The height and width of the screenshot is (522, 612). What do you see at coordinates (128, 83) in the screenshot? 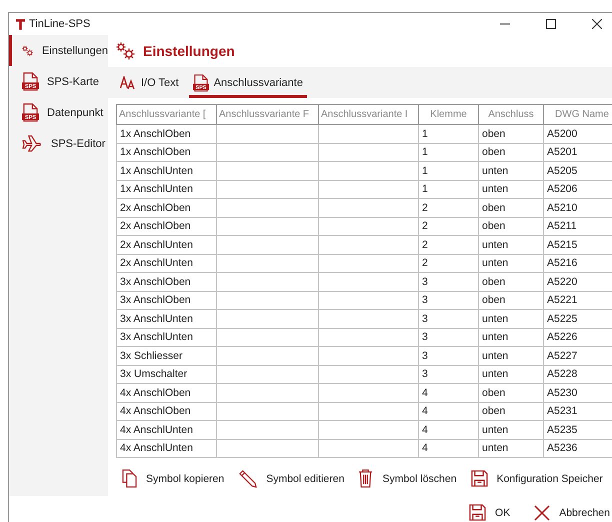
I see `font-size-icon` at bounding box center [128, 83].